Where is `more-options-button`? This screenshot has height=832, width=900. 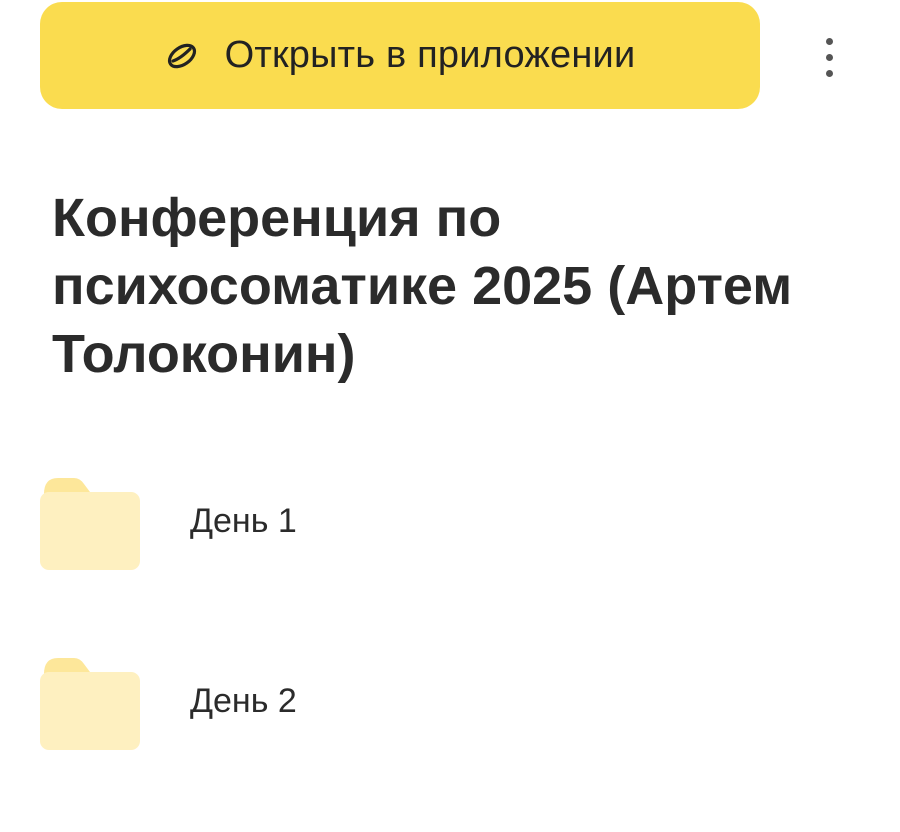
more-options-button is located at coordinates (829, 57).